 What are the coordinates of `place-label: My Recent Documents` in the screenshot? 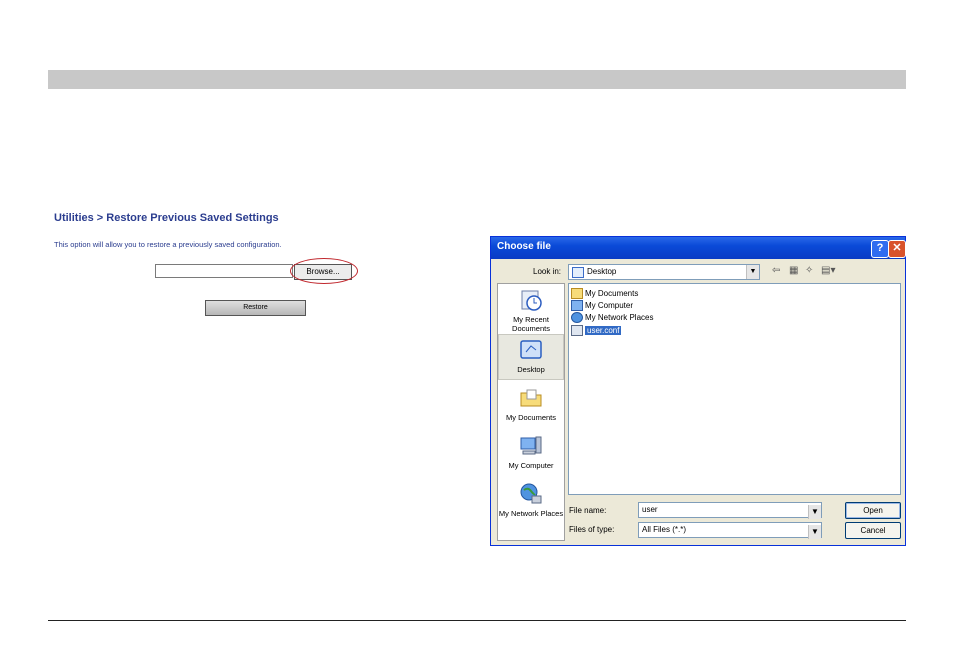 It's located at (531, 324).